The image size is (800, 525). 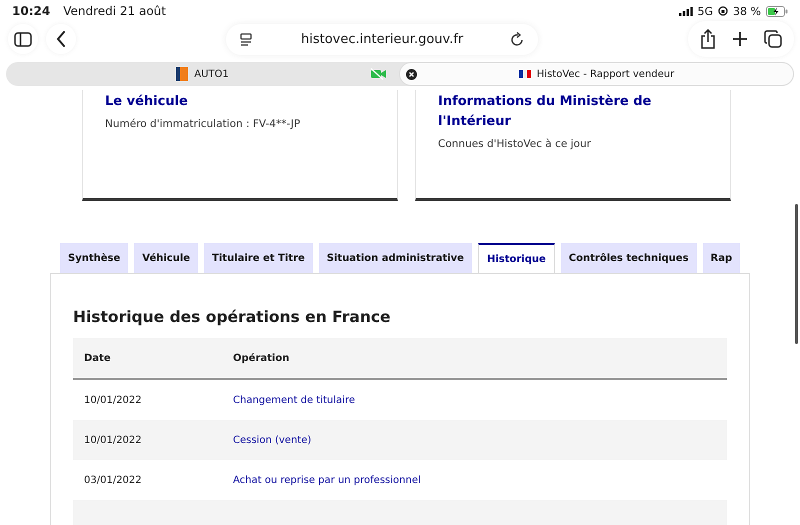 What do you see at coordinates (97, 358) in the screenshot?
I see `column-header: Date` at bounding box center [97, 358].